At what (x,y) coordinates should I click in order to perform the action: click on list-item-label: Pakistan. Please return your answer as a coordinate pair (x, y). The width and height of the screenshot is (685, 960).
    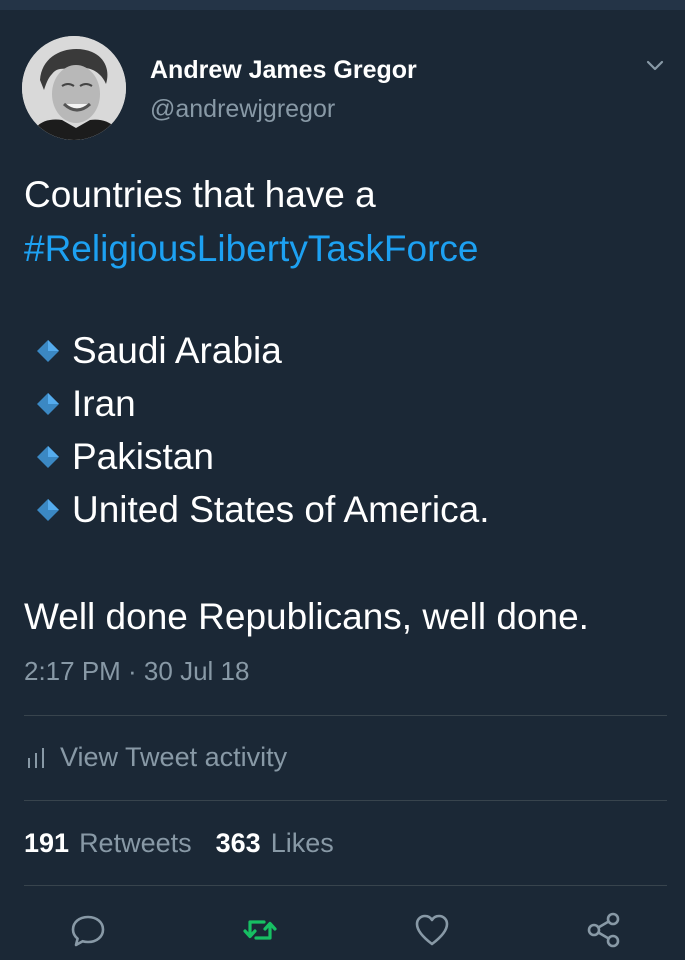
    Looking at the image, I should click on (143, 456).